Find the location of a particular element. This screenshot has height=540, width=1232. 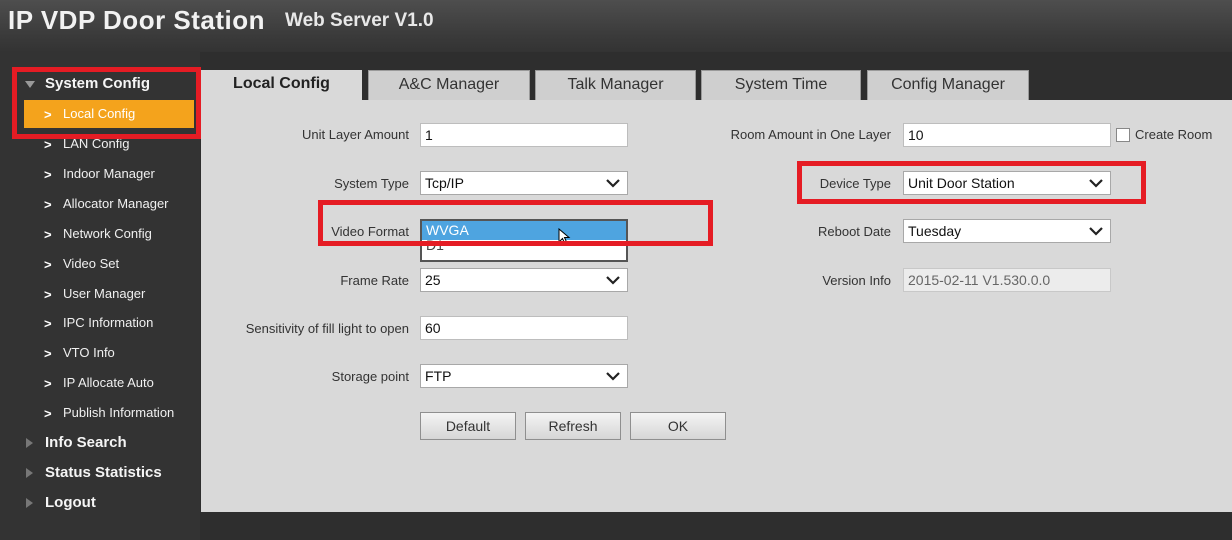

sidebar-item-vto-info: > VTO Info is located at coordinates (109, 353).